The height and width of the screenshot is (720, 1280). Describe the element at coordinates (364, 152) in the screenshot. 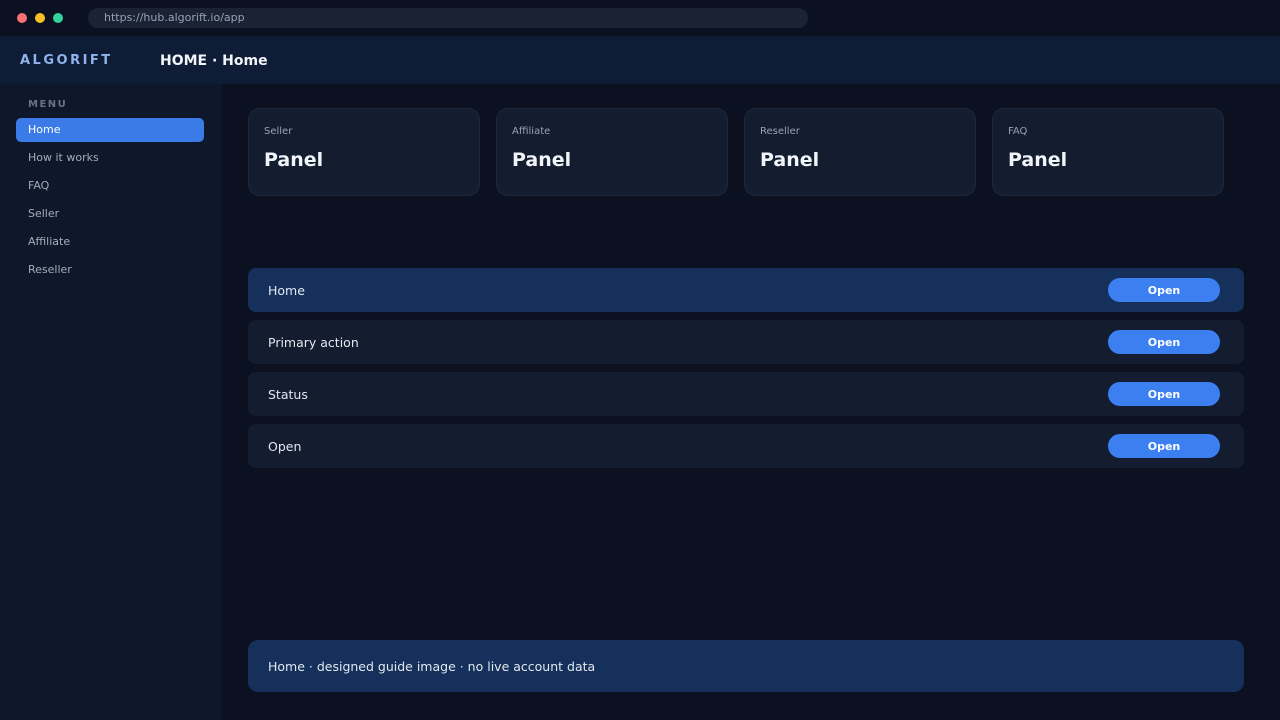

I see `seller-card: Seller Panel` at that location.